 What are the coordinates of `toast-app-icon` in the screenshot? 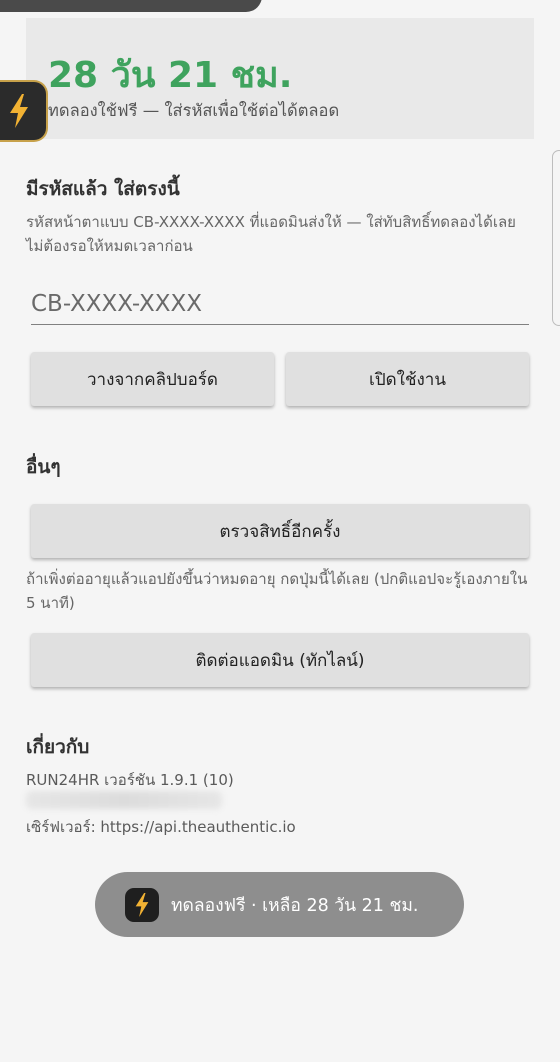 It's located at (142, 904).